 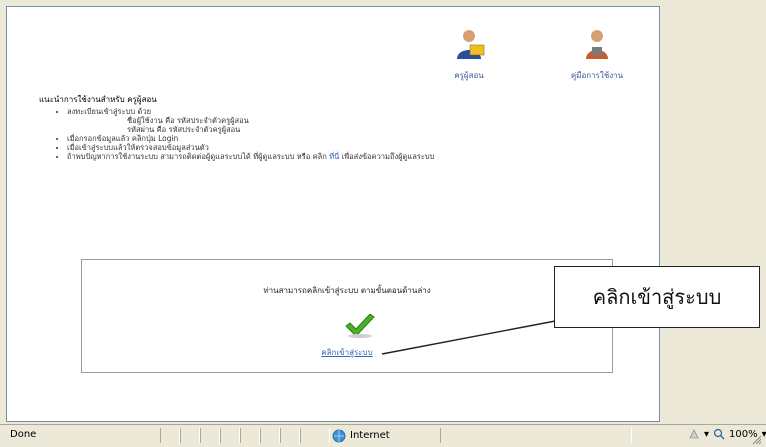 What do you see at coordinates (98, 99) in the screenshot?
I see `page-heading: แนะนำการใช้งานสำหรับ ครูผู้สอน` at bounding box center [98, 99].